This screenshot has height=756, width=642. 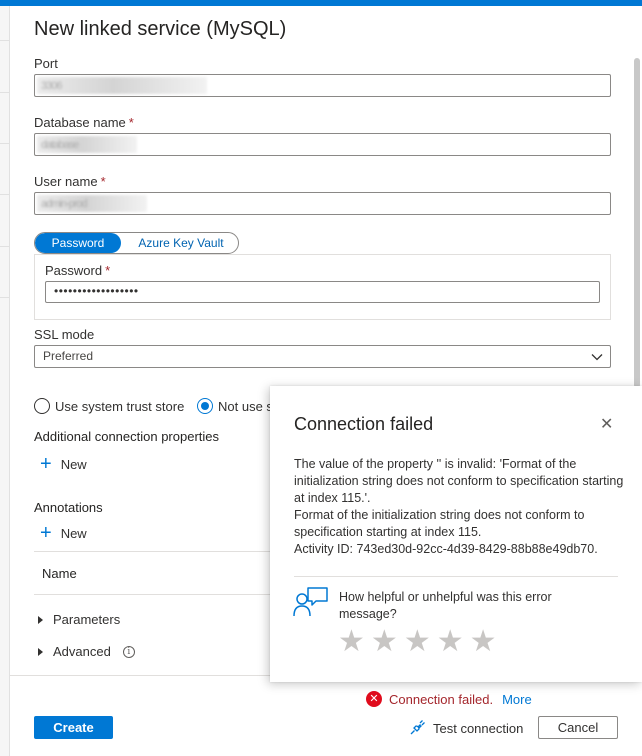 What do you see at coordinates (46, 63) in the screenshot?
I see `port-label: Port` at bounding box center [46, 63].